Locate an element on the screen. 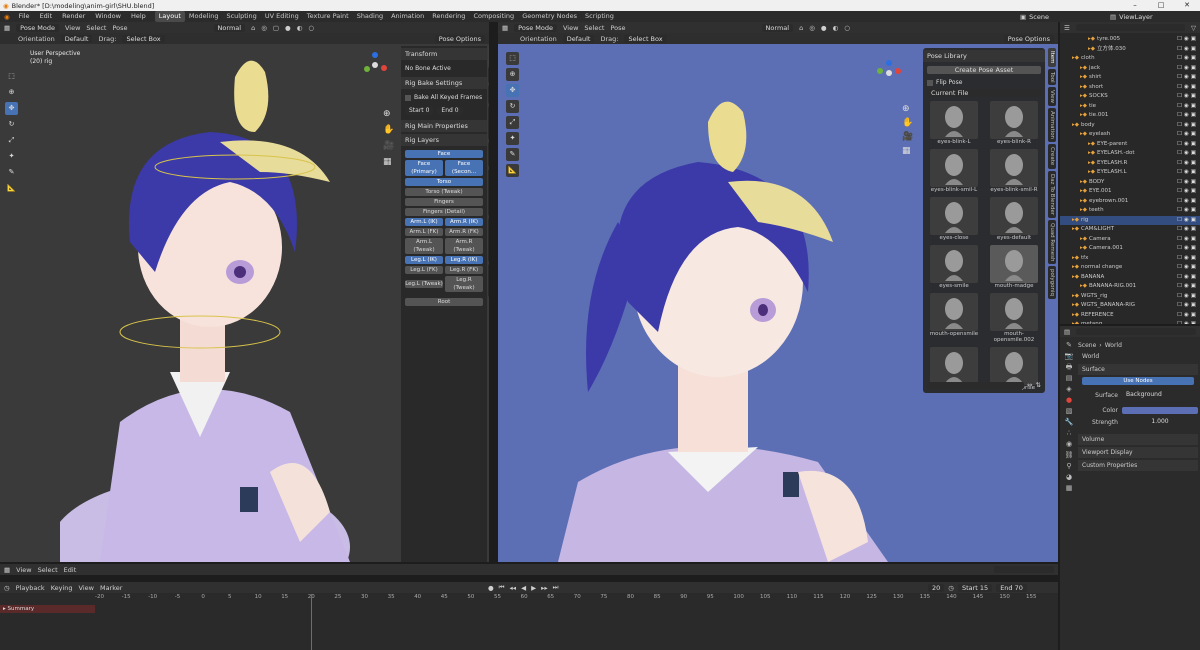 Image resolution: width=1200 pixels, height=650 pixels. layer-fingers-detail: Fingers (Detail) is located at coordinates (444, 212).